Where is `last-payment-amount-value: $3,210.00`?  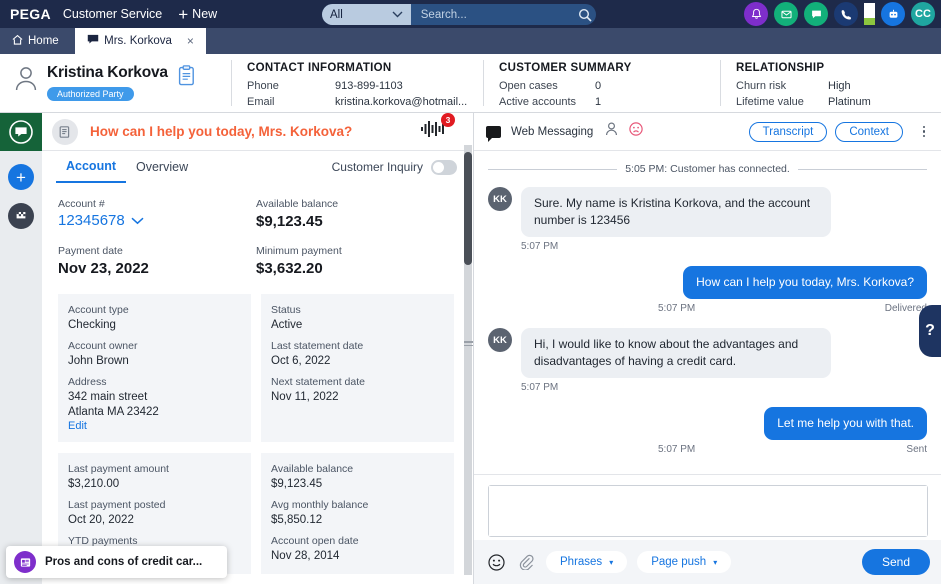
last-payment-amount-value: $3,210.00 is located at coordinates (94, 484).